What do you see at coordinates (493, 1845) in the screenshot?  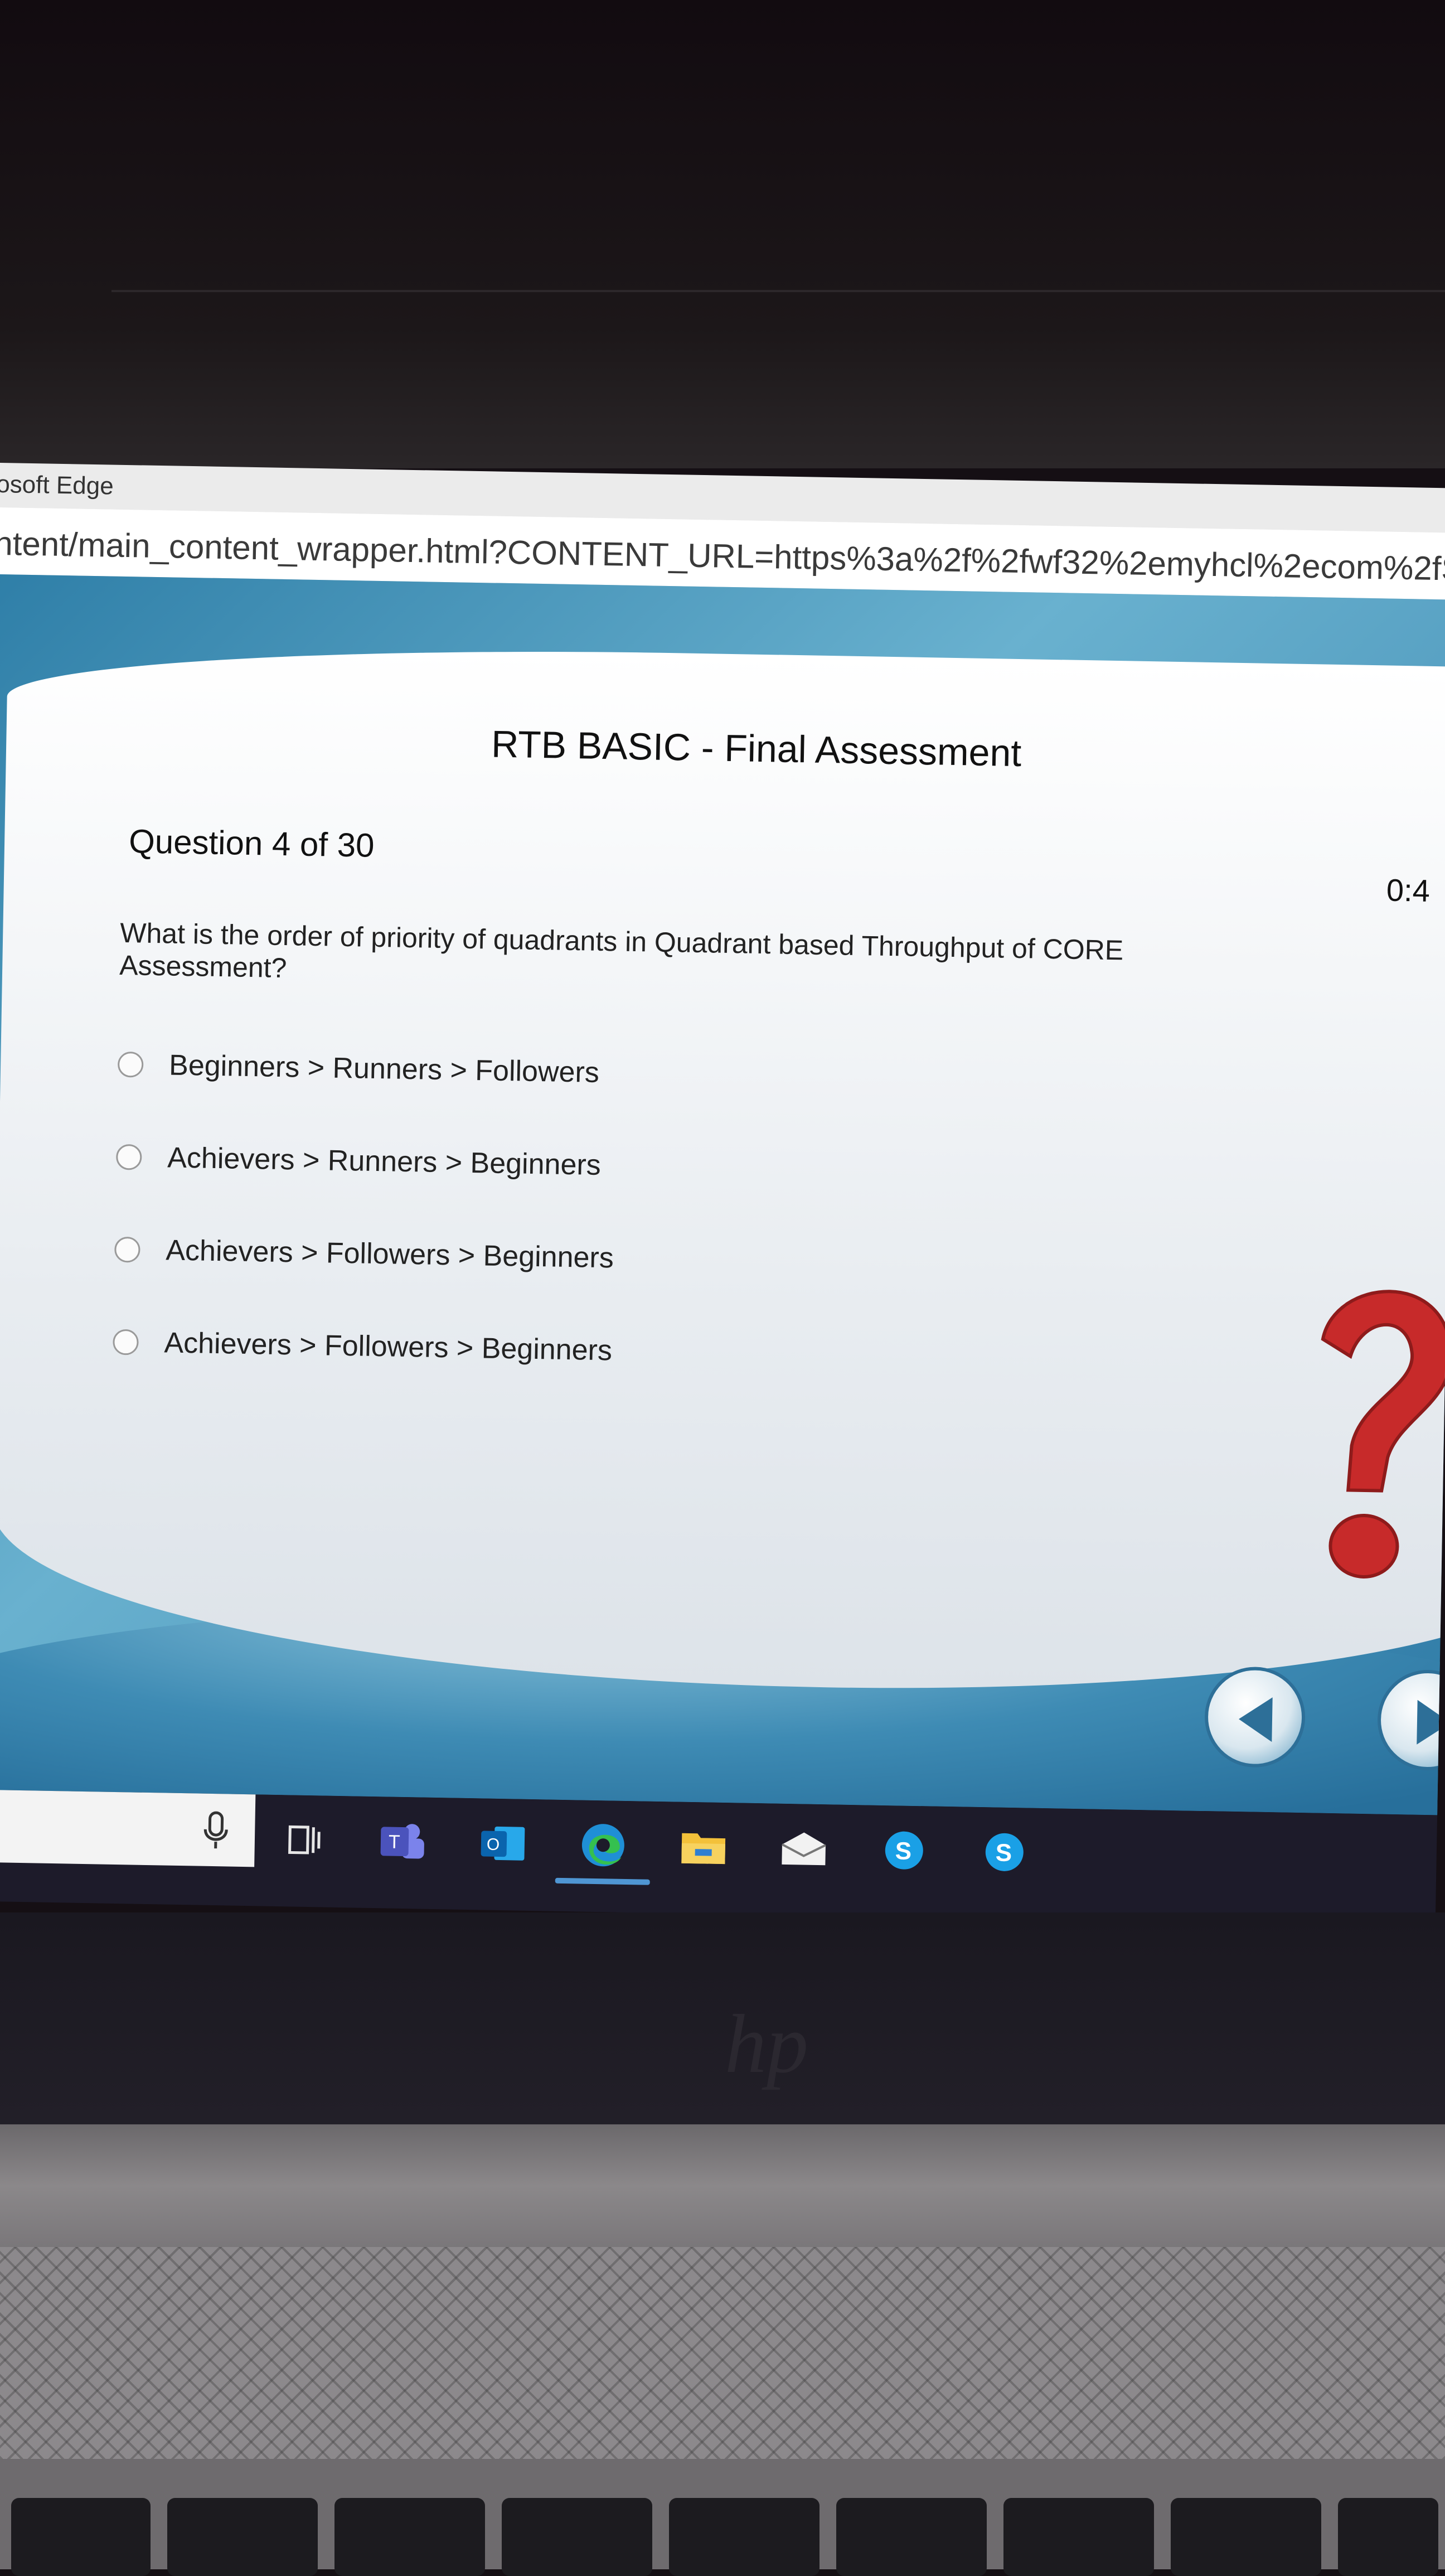 I see `svg-text: O` at bounding box center [493, 1845].